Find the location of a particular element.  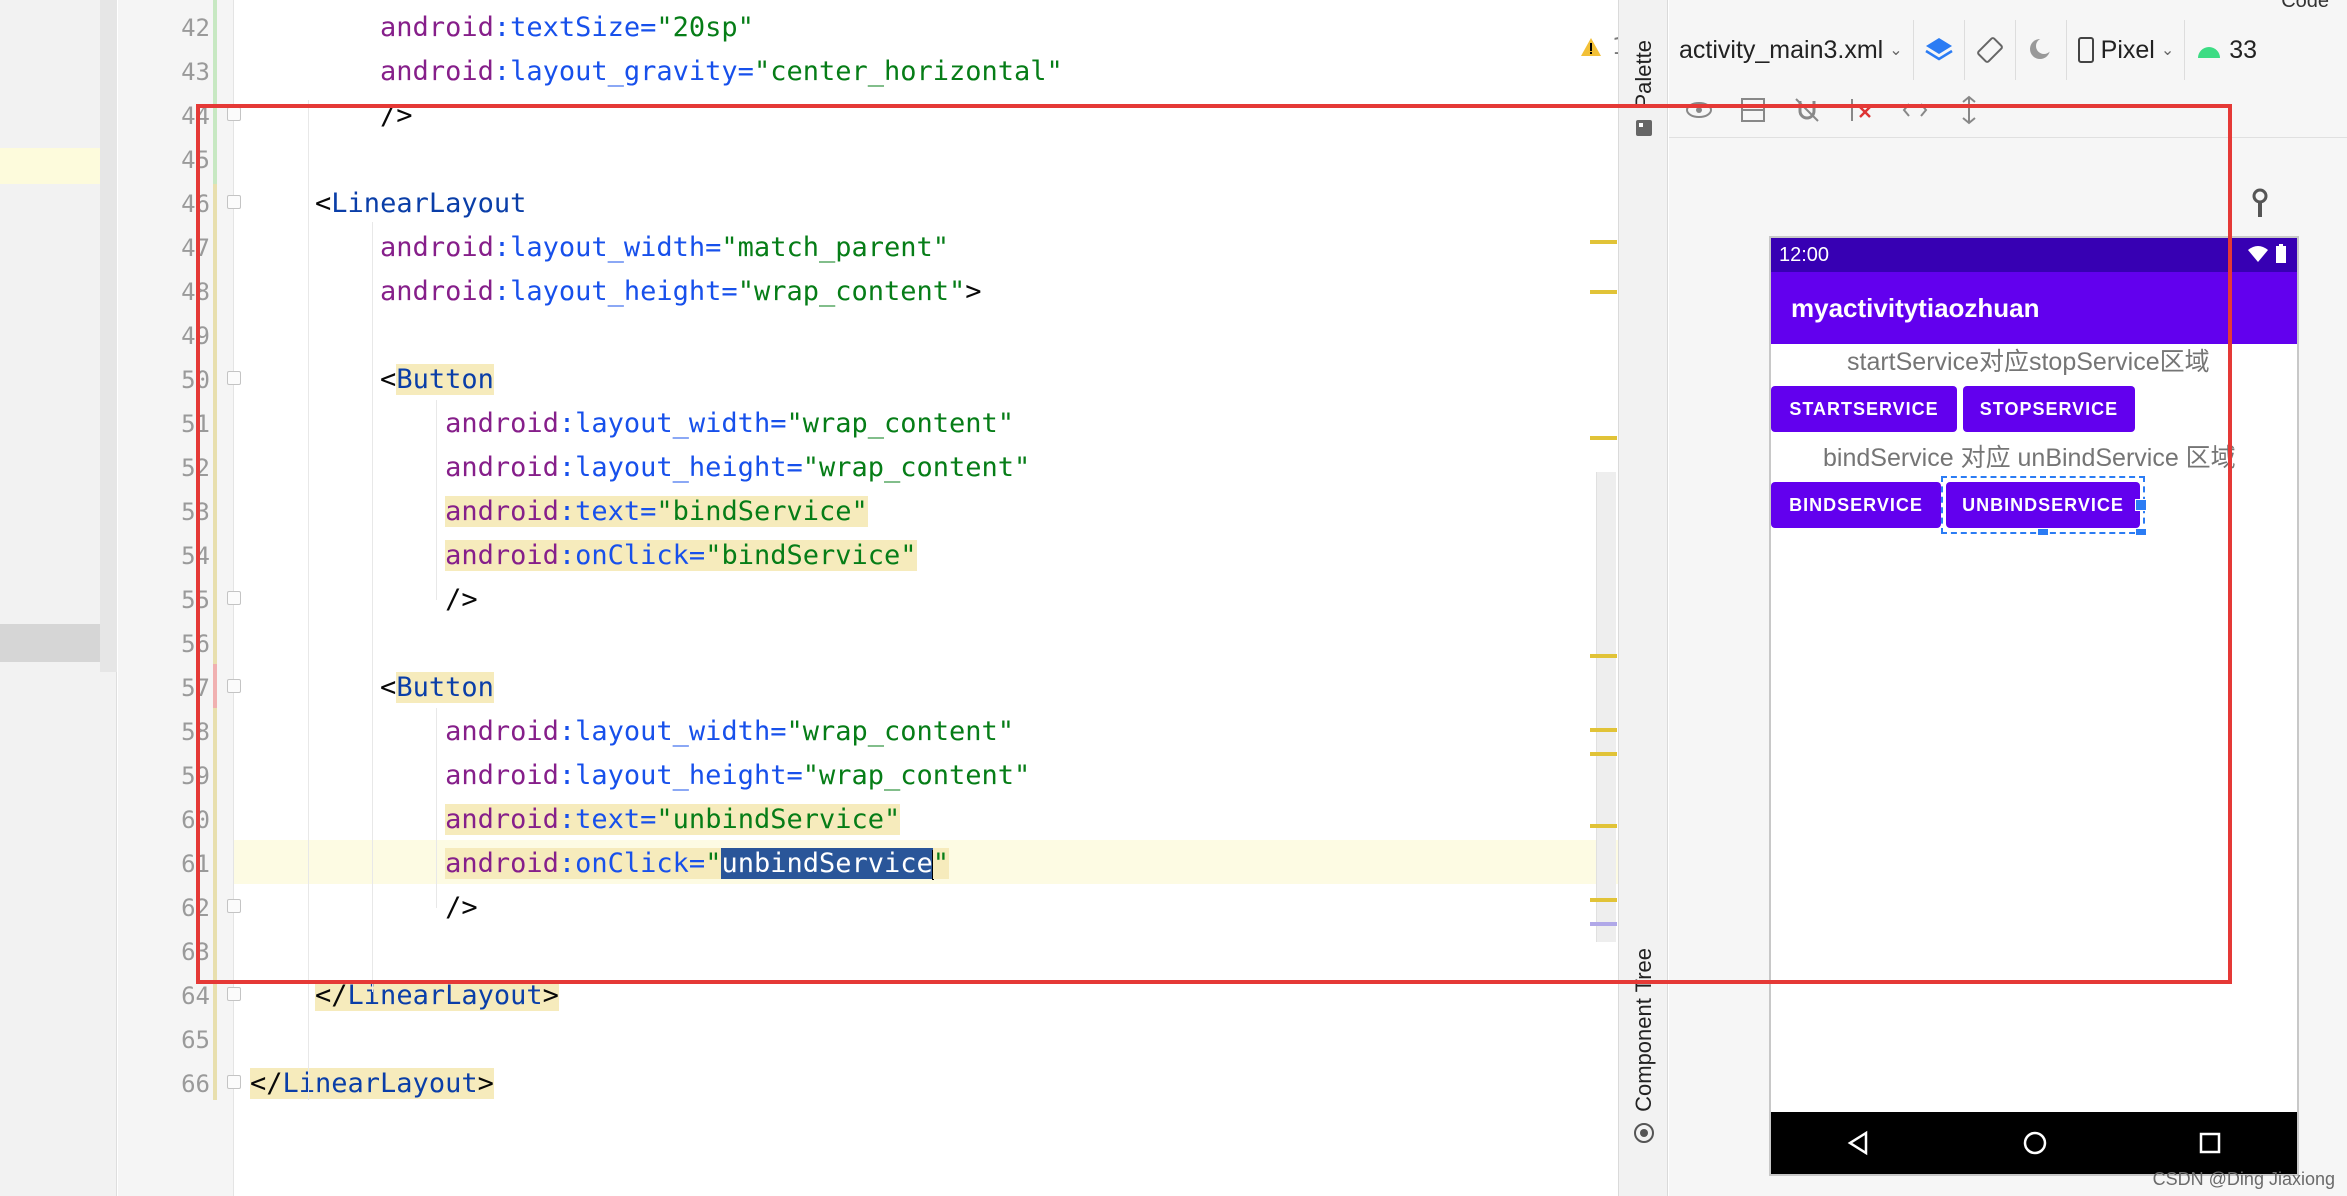

device-name: Pixel is located at coordinates (2127, 49).